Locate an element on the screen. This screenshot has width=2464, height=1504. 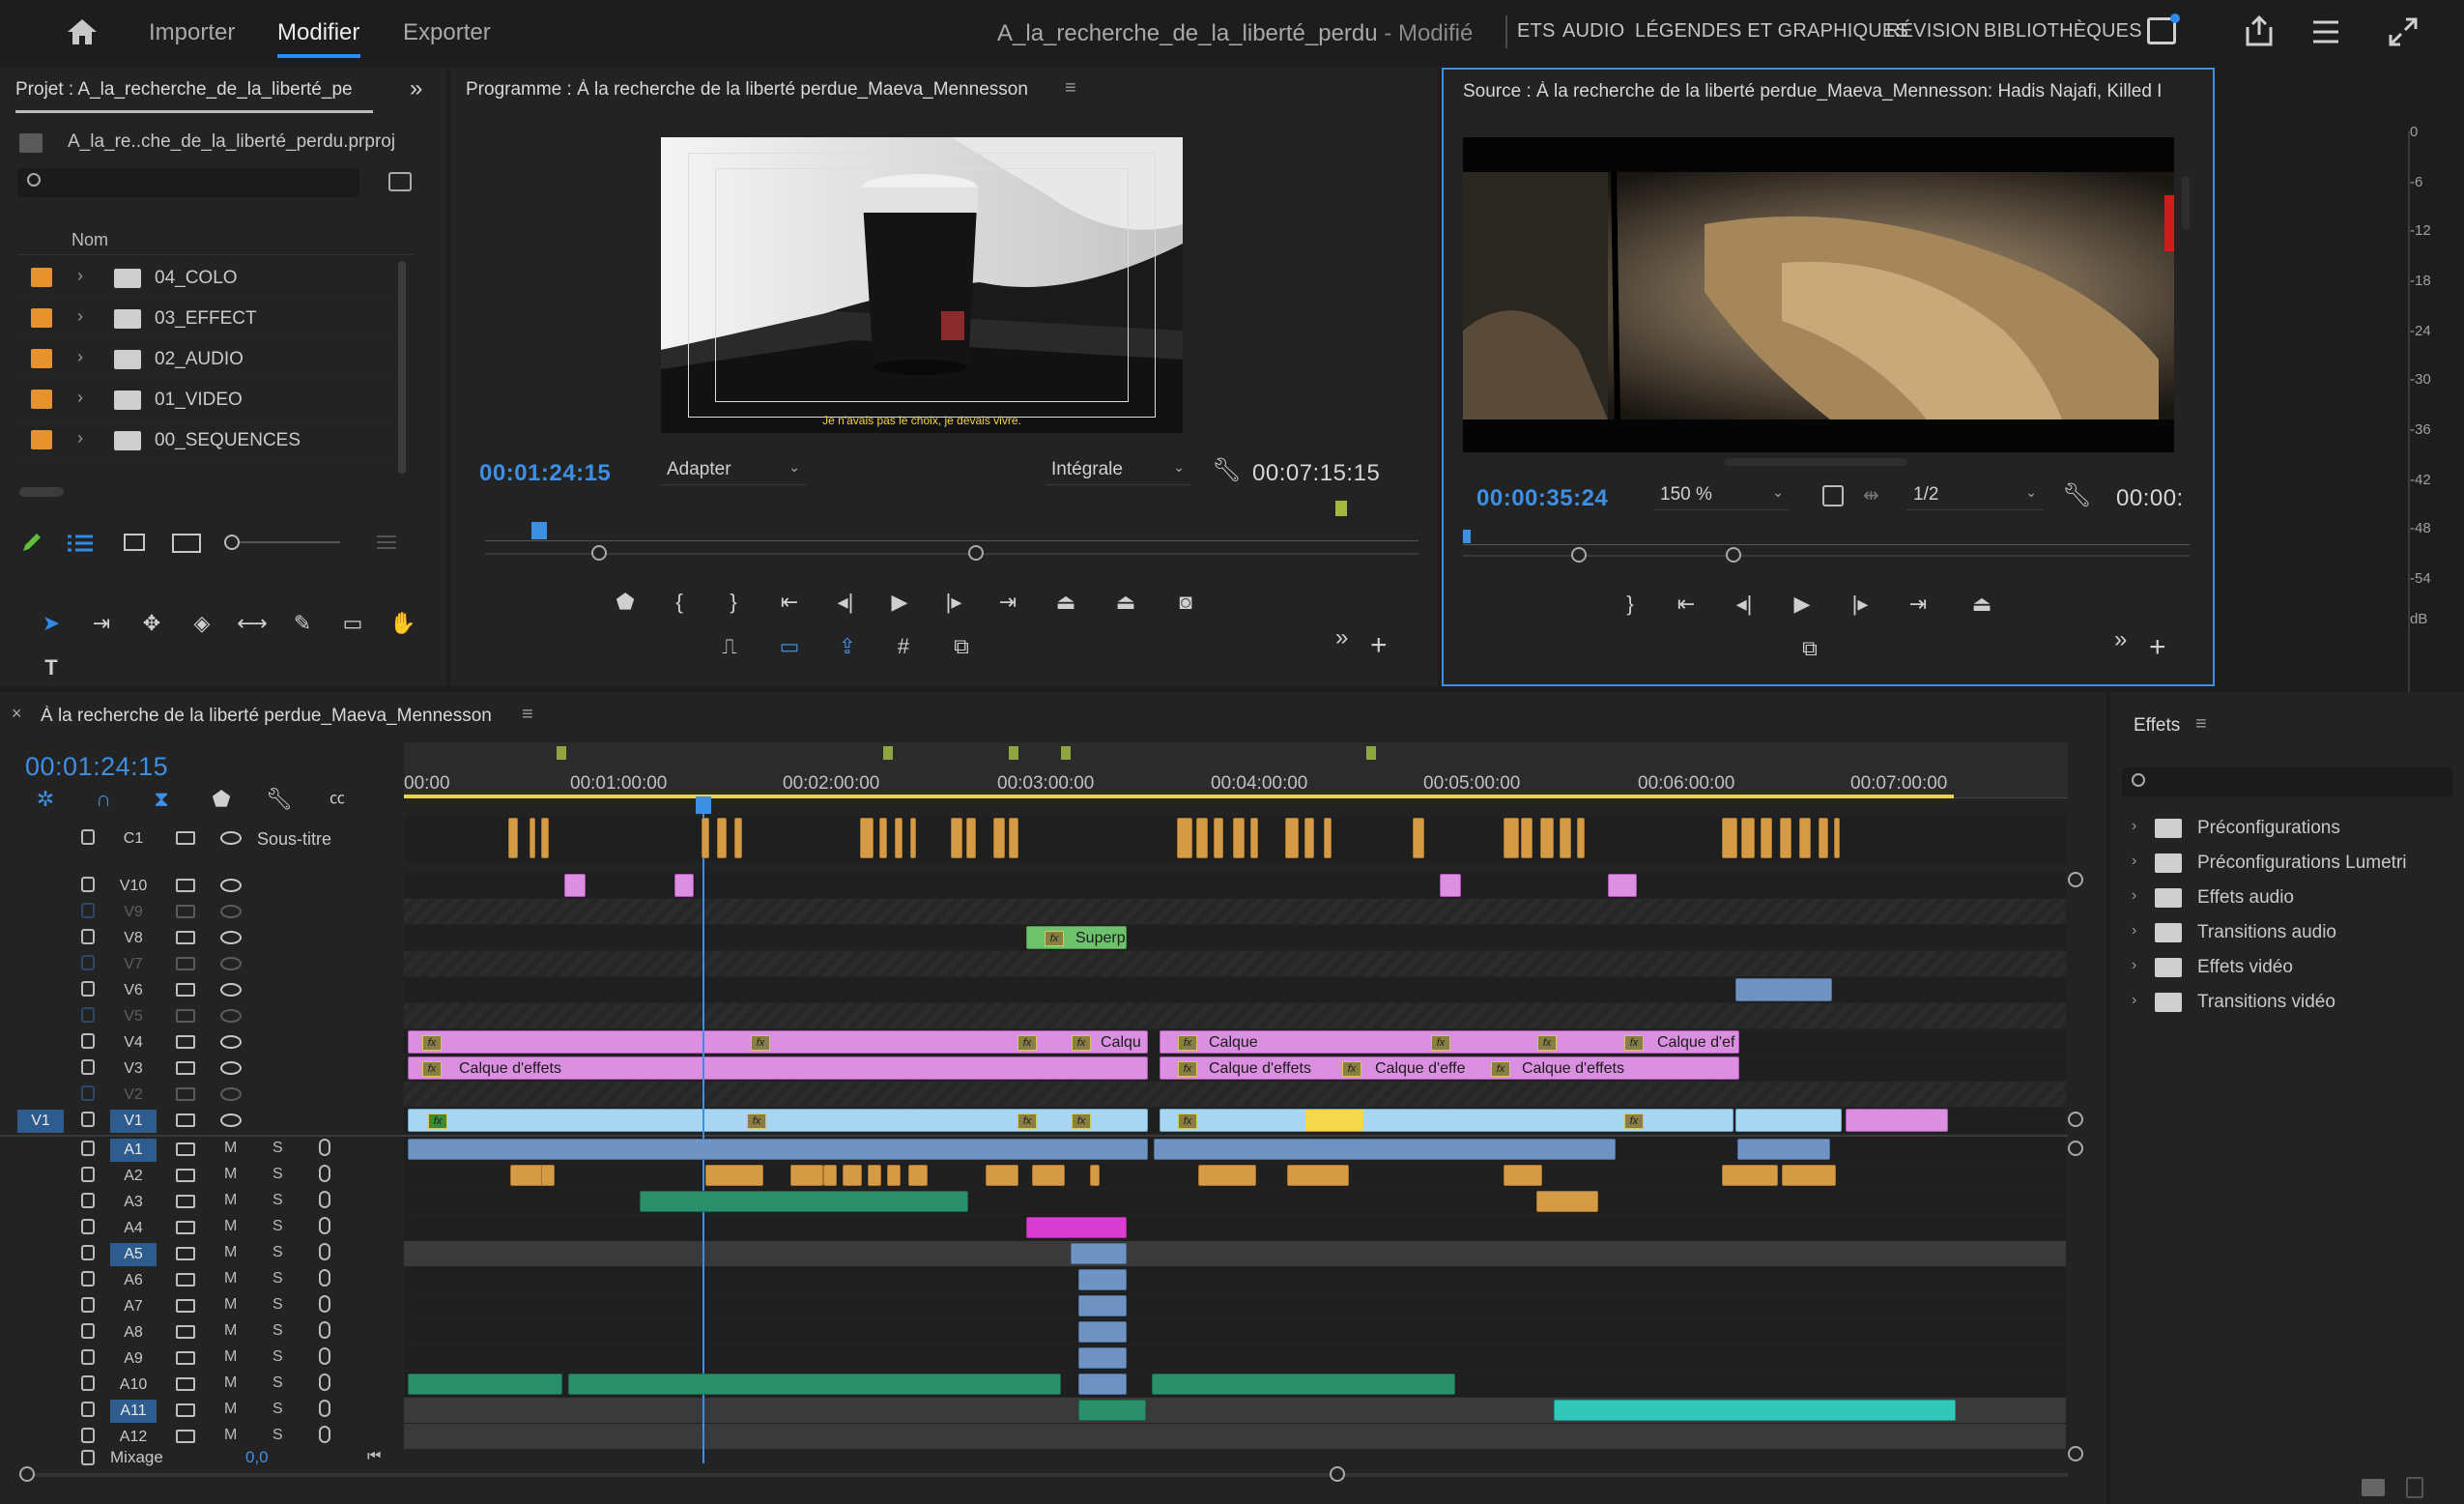
go-to-in-icon: ⇤ is located at coordinates (1686, 604).